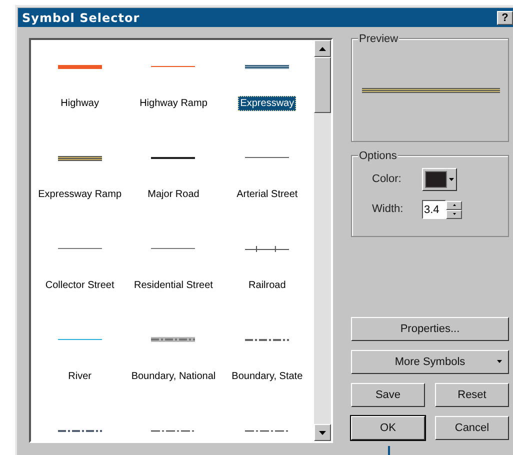  Describe the element at coordinates (322, 85) in the screenshot. I see `scroll-thumb` at that location.